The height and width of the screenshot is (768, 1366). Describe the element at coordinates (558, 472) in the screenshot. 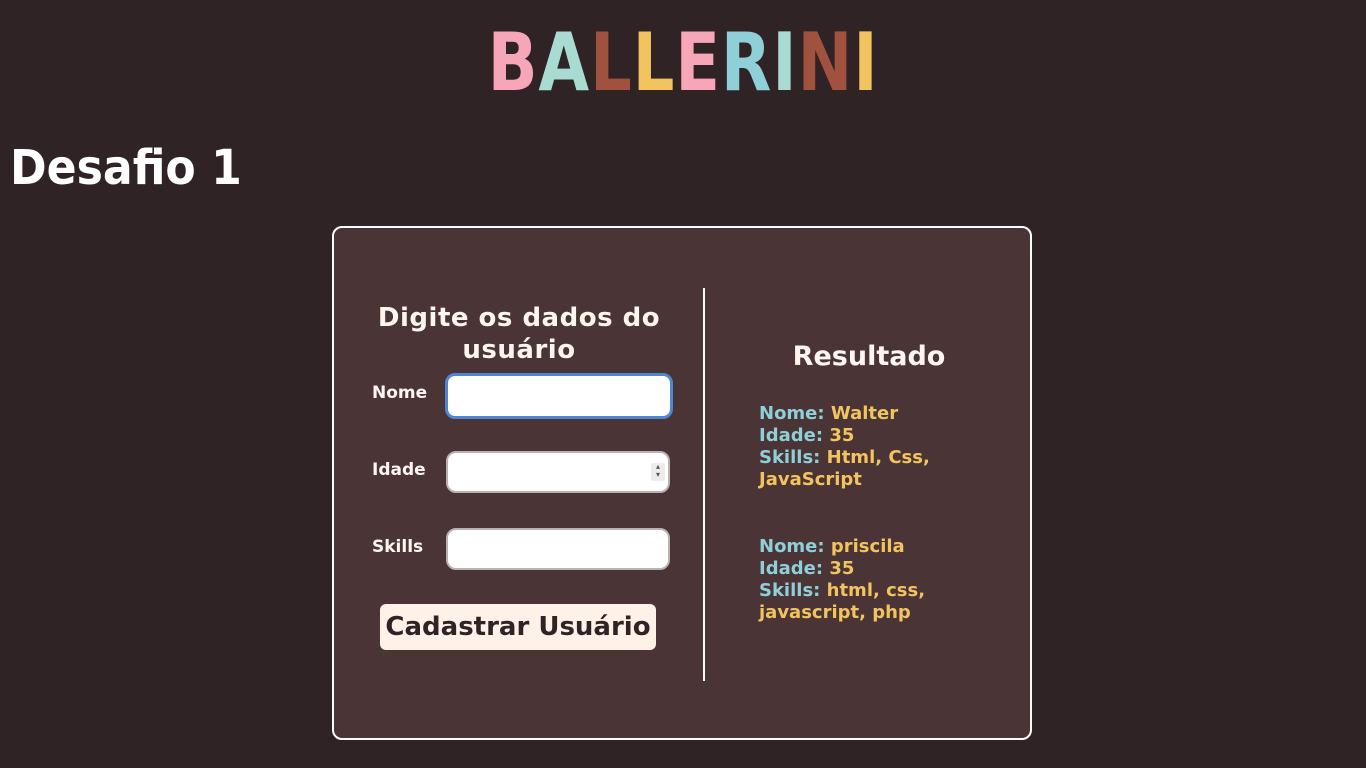

I see `age-input` at that location.